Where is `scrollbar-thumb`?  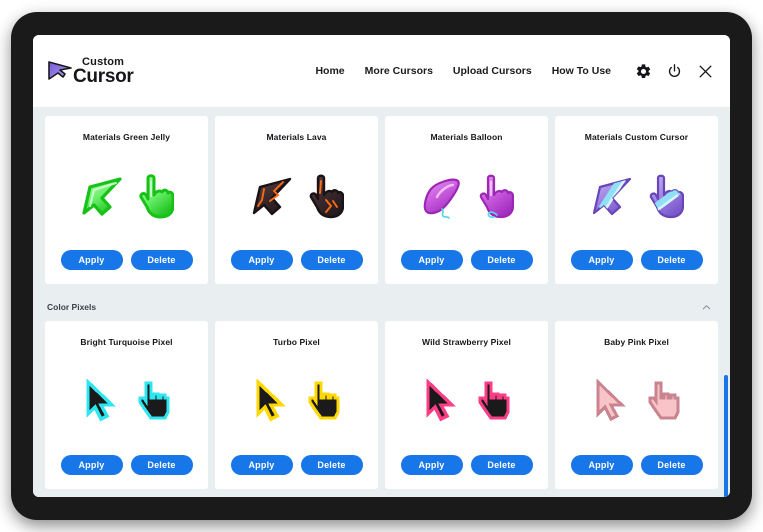
scrollbar-thumb is located at coordinates (726, 436).